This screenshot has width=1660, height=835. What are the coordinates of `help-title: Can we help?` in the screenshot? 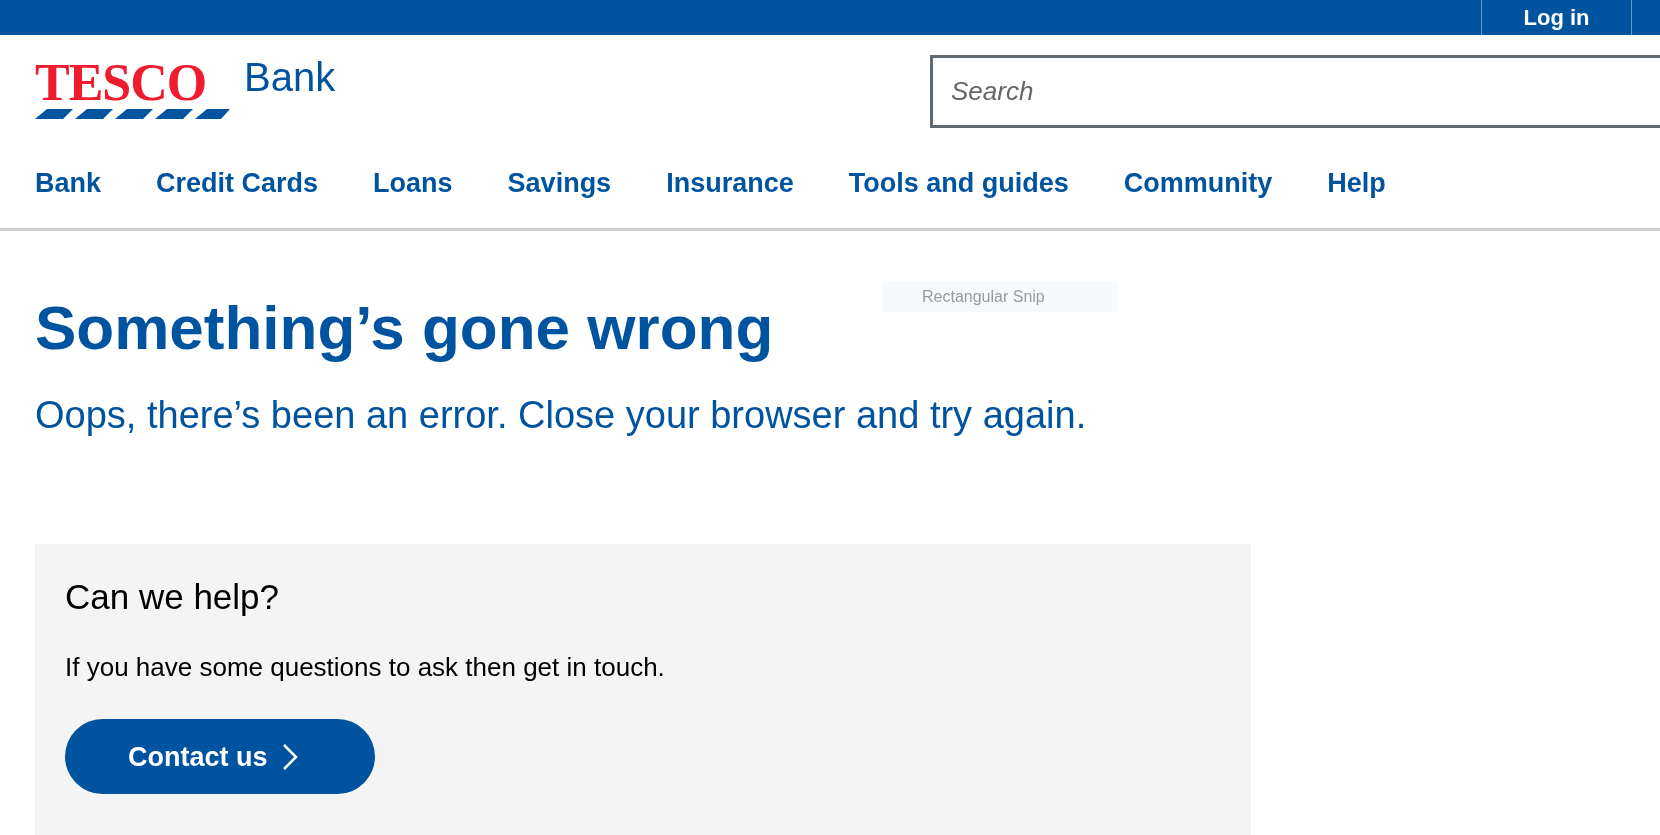 It's located at (173, 597).